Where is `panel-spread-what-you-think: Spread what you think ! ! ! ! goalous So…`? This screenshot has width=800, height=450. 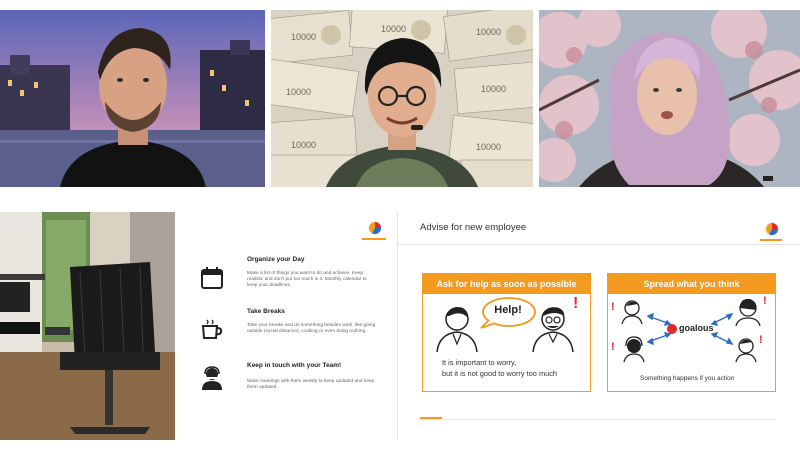
panel-spread-what-you-think: Spread what you think ! ! ! ! goalous So… is located at coordinates (691, 332).